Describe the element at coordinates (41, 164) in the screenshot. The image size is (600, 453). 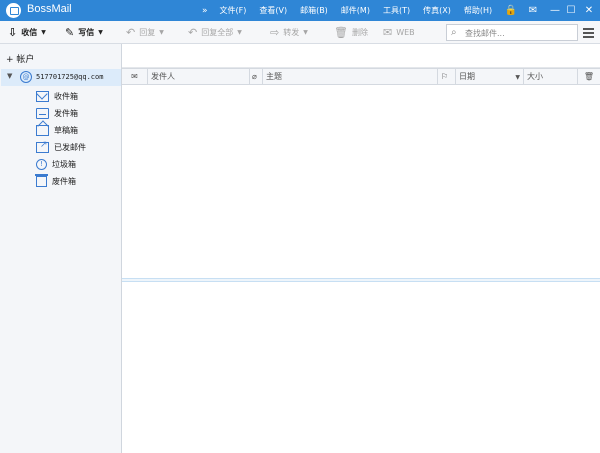
I see `junk-icon: !` at that location.